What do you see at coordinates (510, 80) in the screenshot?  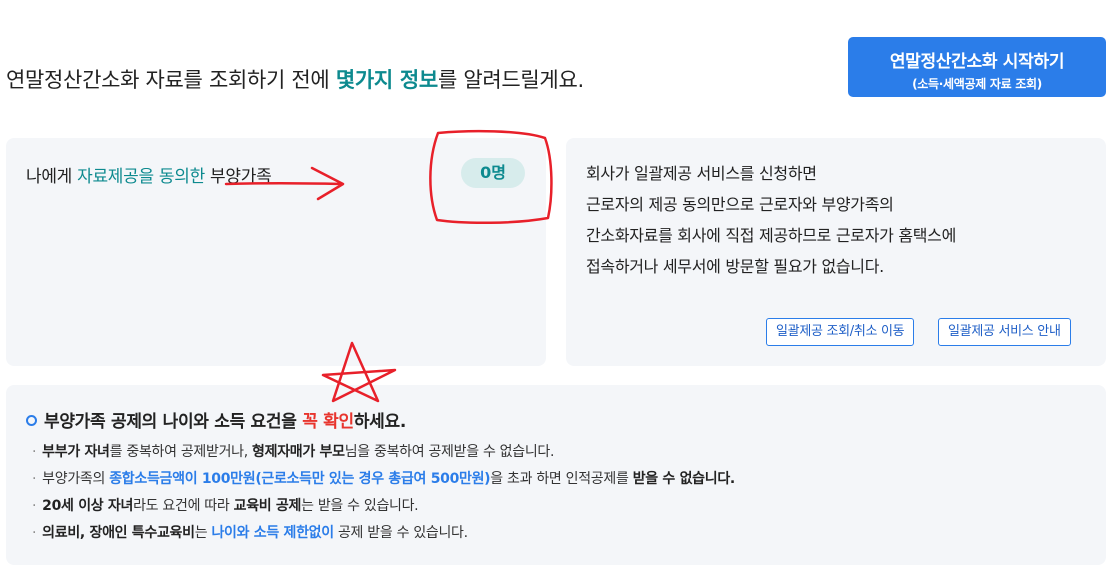 I see `headline-text-post: 를 알려드릴게요.` at bounding box center [510, 80].